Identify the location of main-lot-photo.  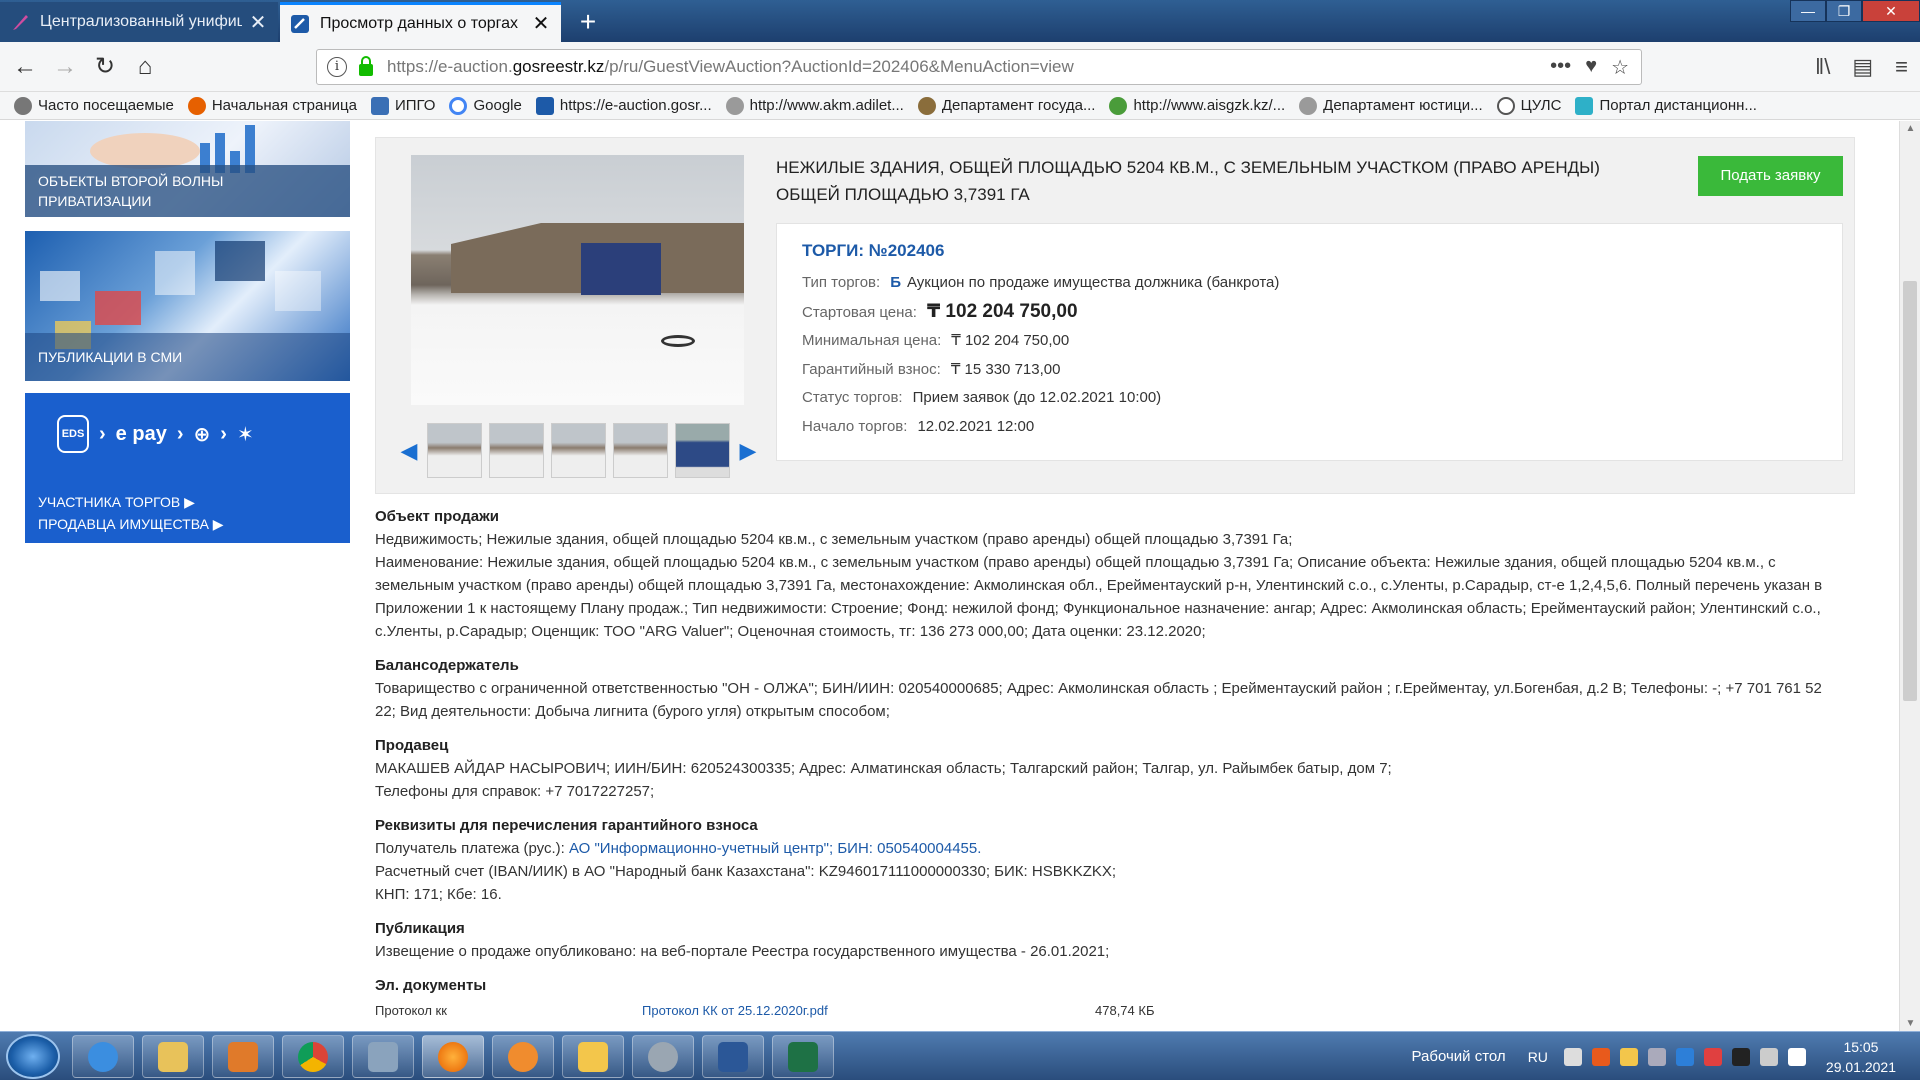
(577, 280).